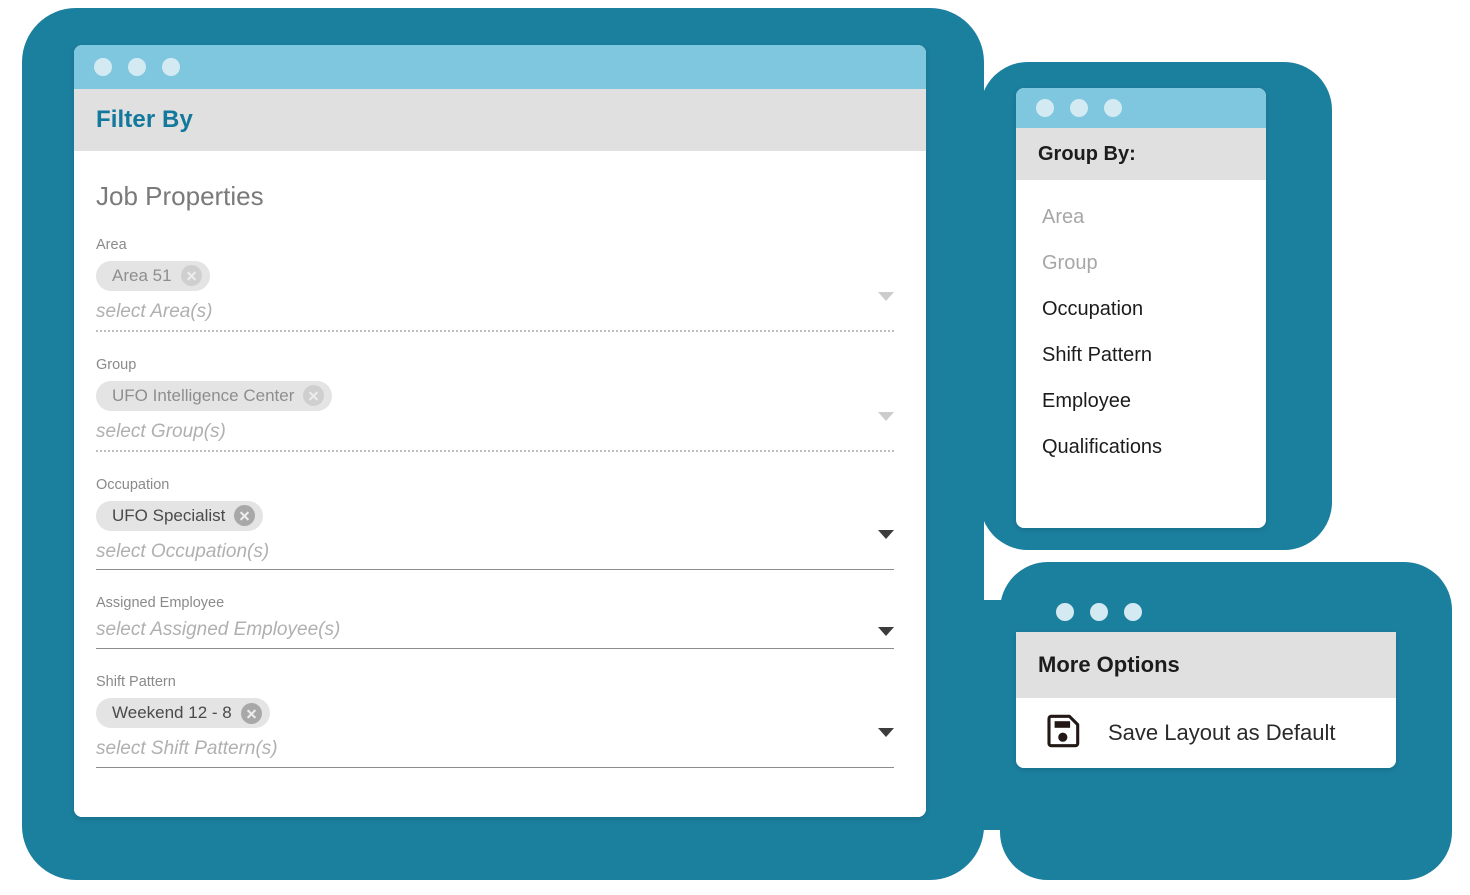 This screenshot has height=895, width=1470. I want to click on field-input-line: select Shift Pattern(s), so click(495, 752).